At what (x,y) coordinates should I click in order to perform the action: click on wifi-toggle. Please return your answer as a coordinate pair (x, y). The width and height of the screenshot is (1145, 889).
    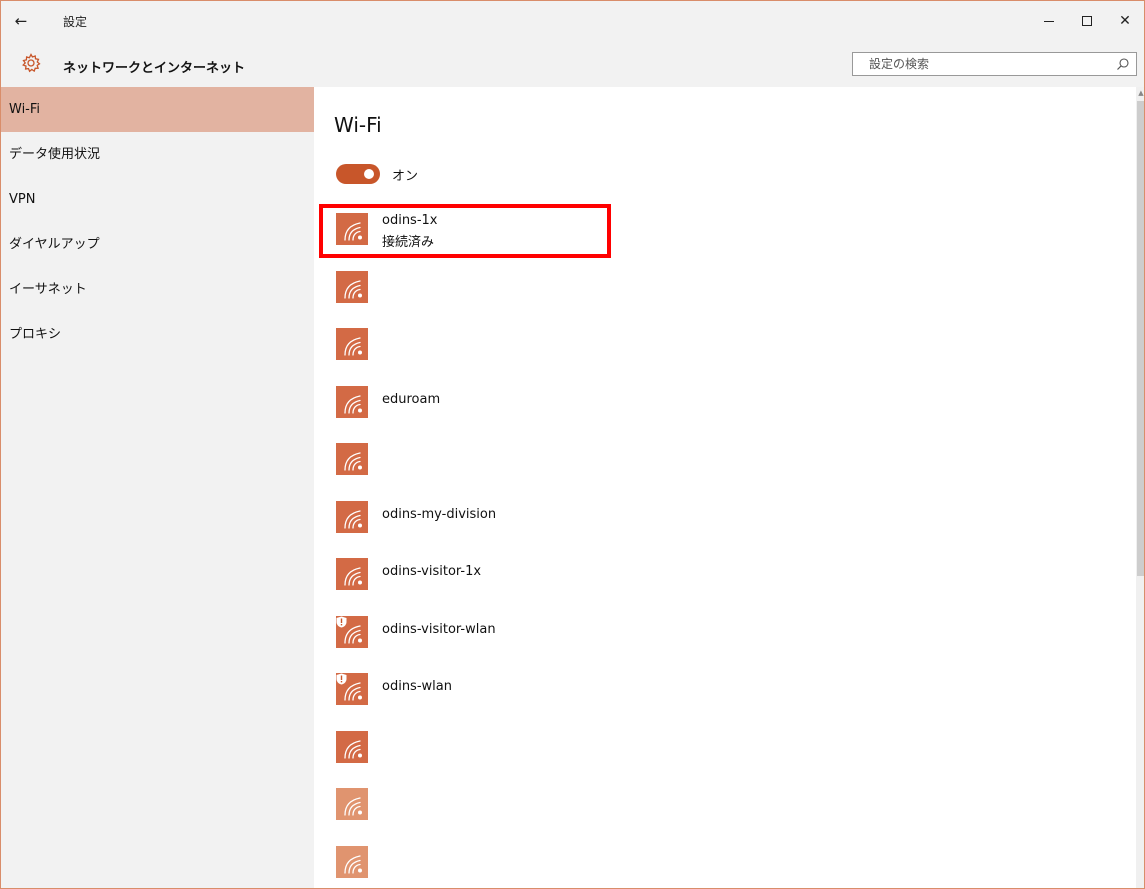
    Looking at the image, I should click on (358, 174).